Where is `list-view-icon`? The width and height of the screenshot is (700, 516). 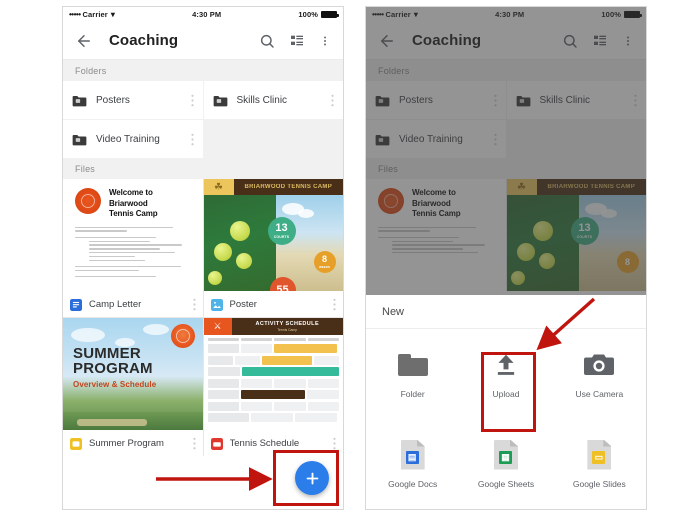
list-view-icon is located at coordinates (297, 41).